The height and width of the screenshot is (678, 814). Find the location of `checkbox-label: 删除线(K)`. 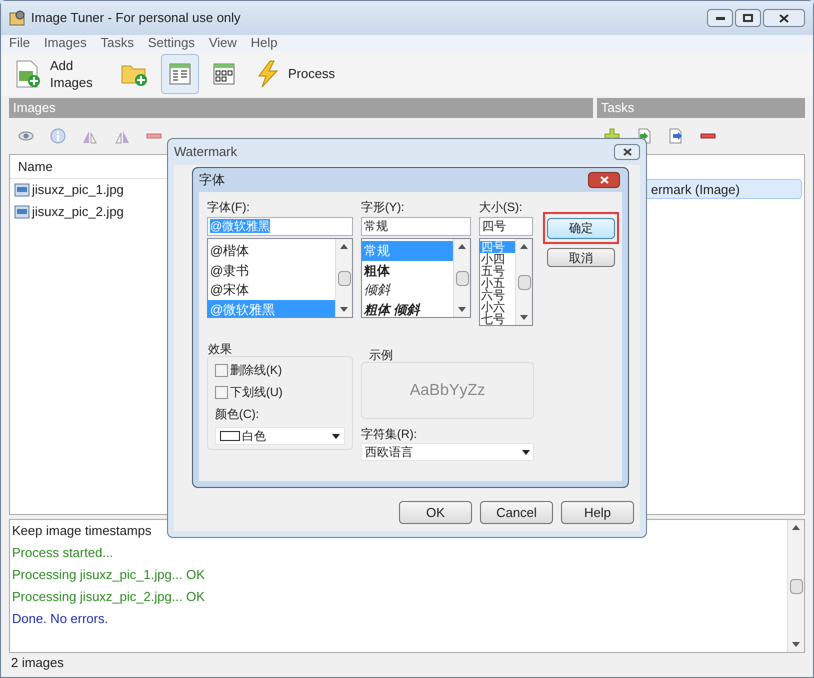

checkbox-label: 删除线(K) is located at coordinates (256, 370).